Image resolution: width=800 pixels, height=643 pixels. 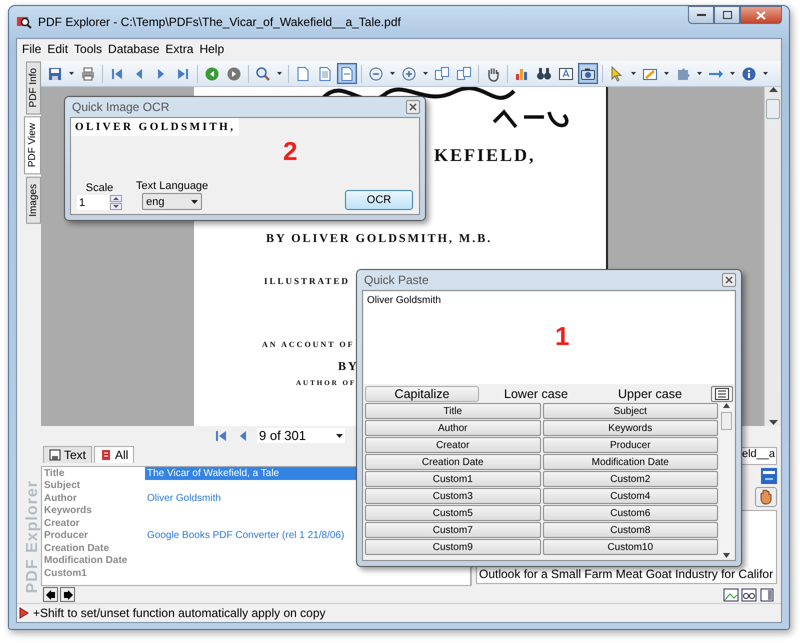 What do you see at coordinates (68, 510) in the screenshot?
I see `property-label: Keywords` at bounding box center [68, 510].